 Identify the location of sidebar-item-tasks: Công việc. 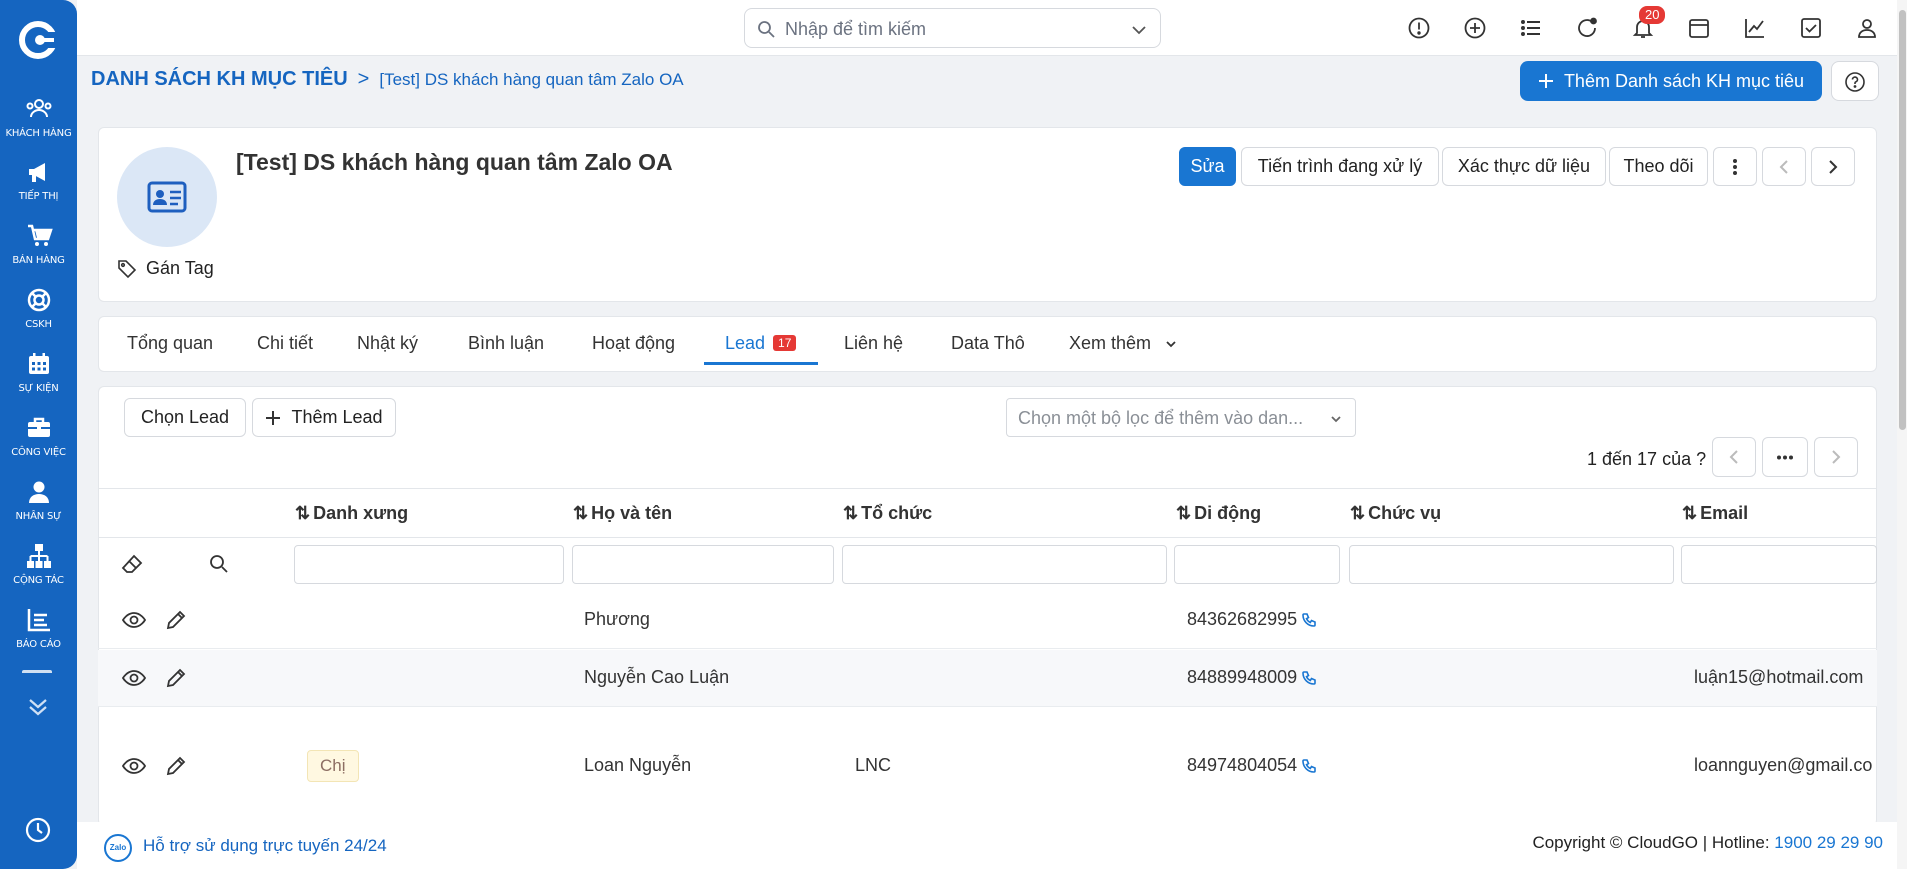
(38, 436).